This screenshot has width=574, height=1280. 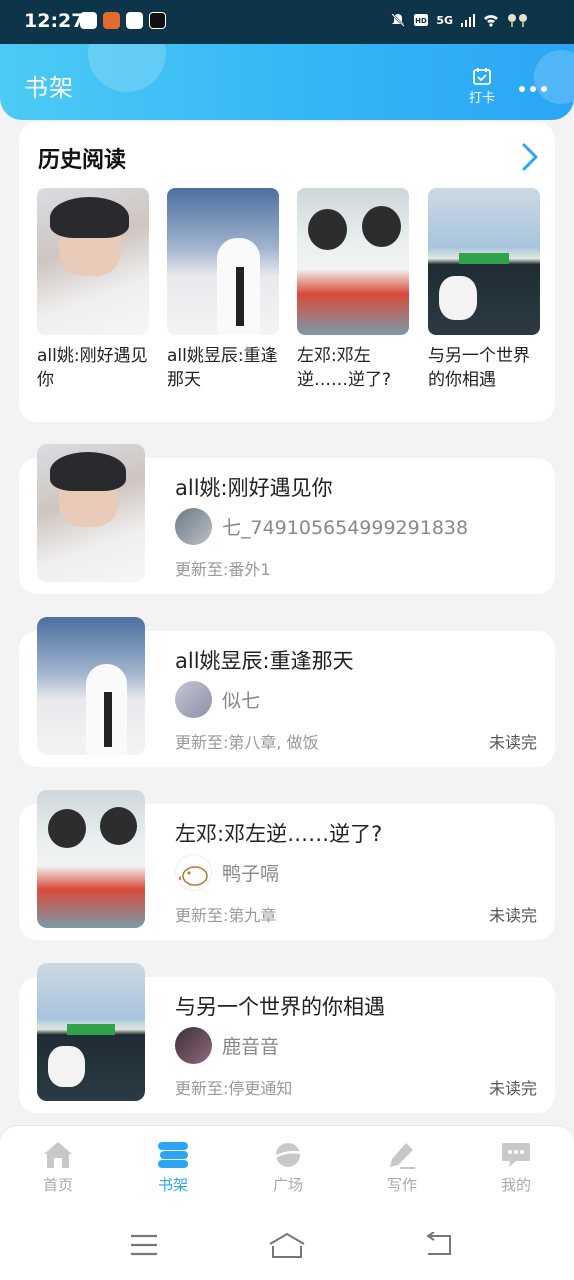 I want to click on book-author: 鸭子嗝, so click(x=227, y=872).